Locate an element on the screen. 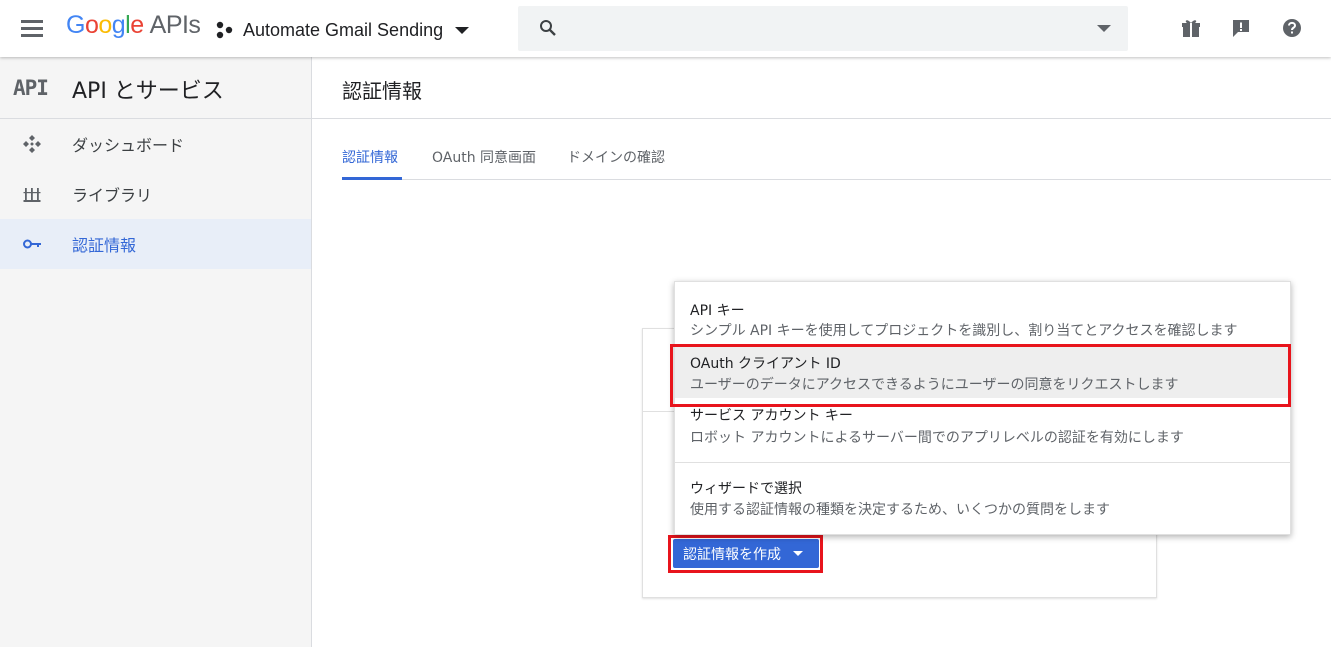 This screenshot has width=1331, height=647. logo-letter: g is located at coordinates (118, 25).